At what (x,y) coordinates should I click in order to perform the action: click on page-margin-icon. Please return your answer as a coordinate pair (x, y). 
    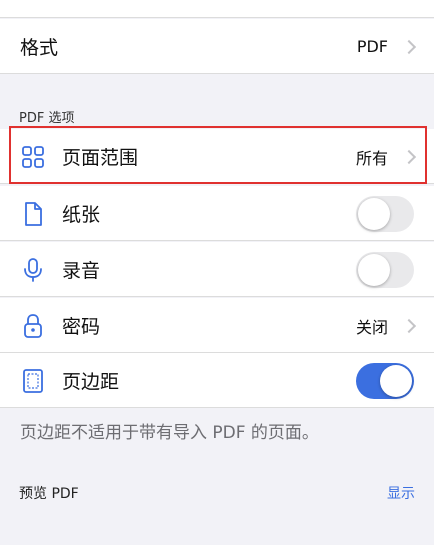
    Looking at the image, I should click on (33, 381).